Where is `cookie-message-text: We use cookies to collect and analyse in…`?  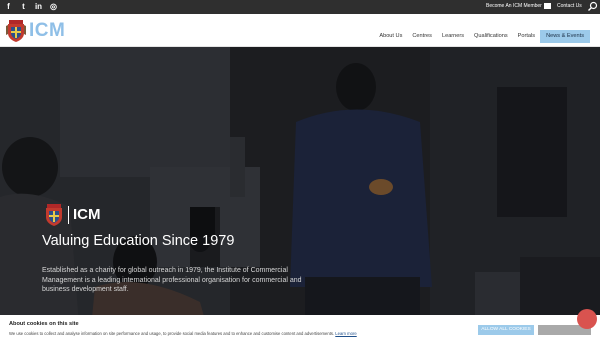 cookie-message-text: We use cookies to collect and analyse in… is located at coordinates (172, 333).